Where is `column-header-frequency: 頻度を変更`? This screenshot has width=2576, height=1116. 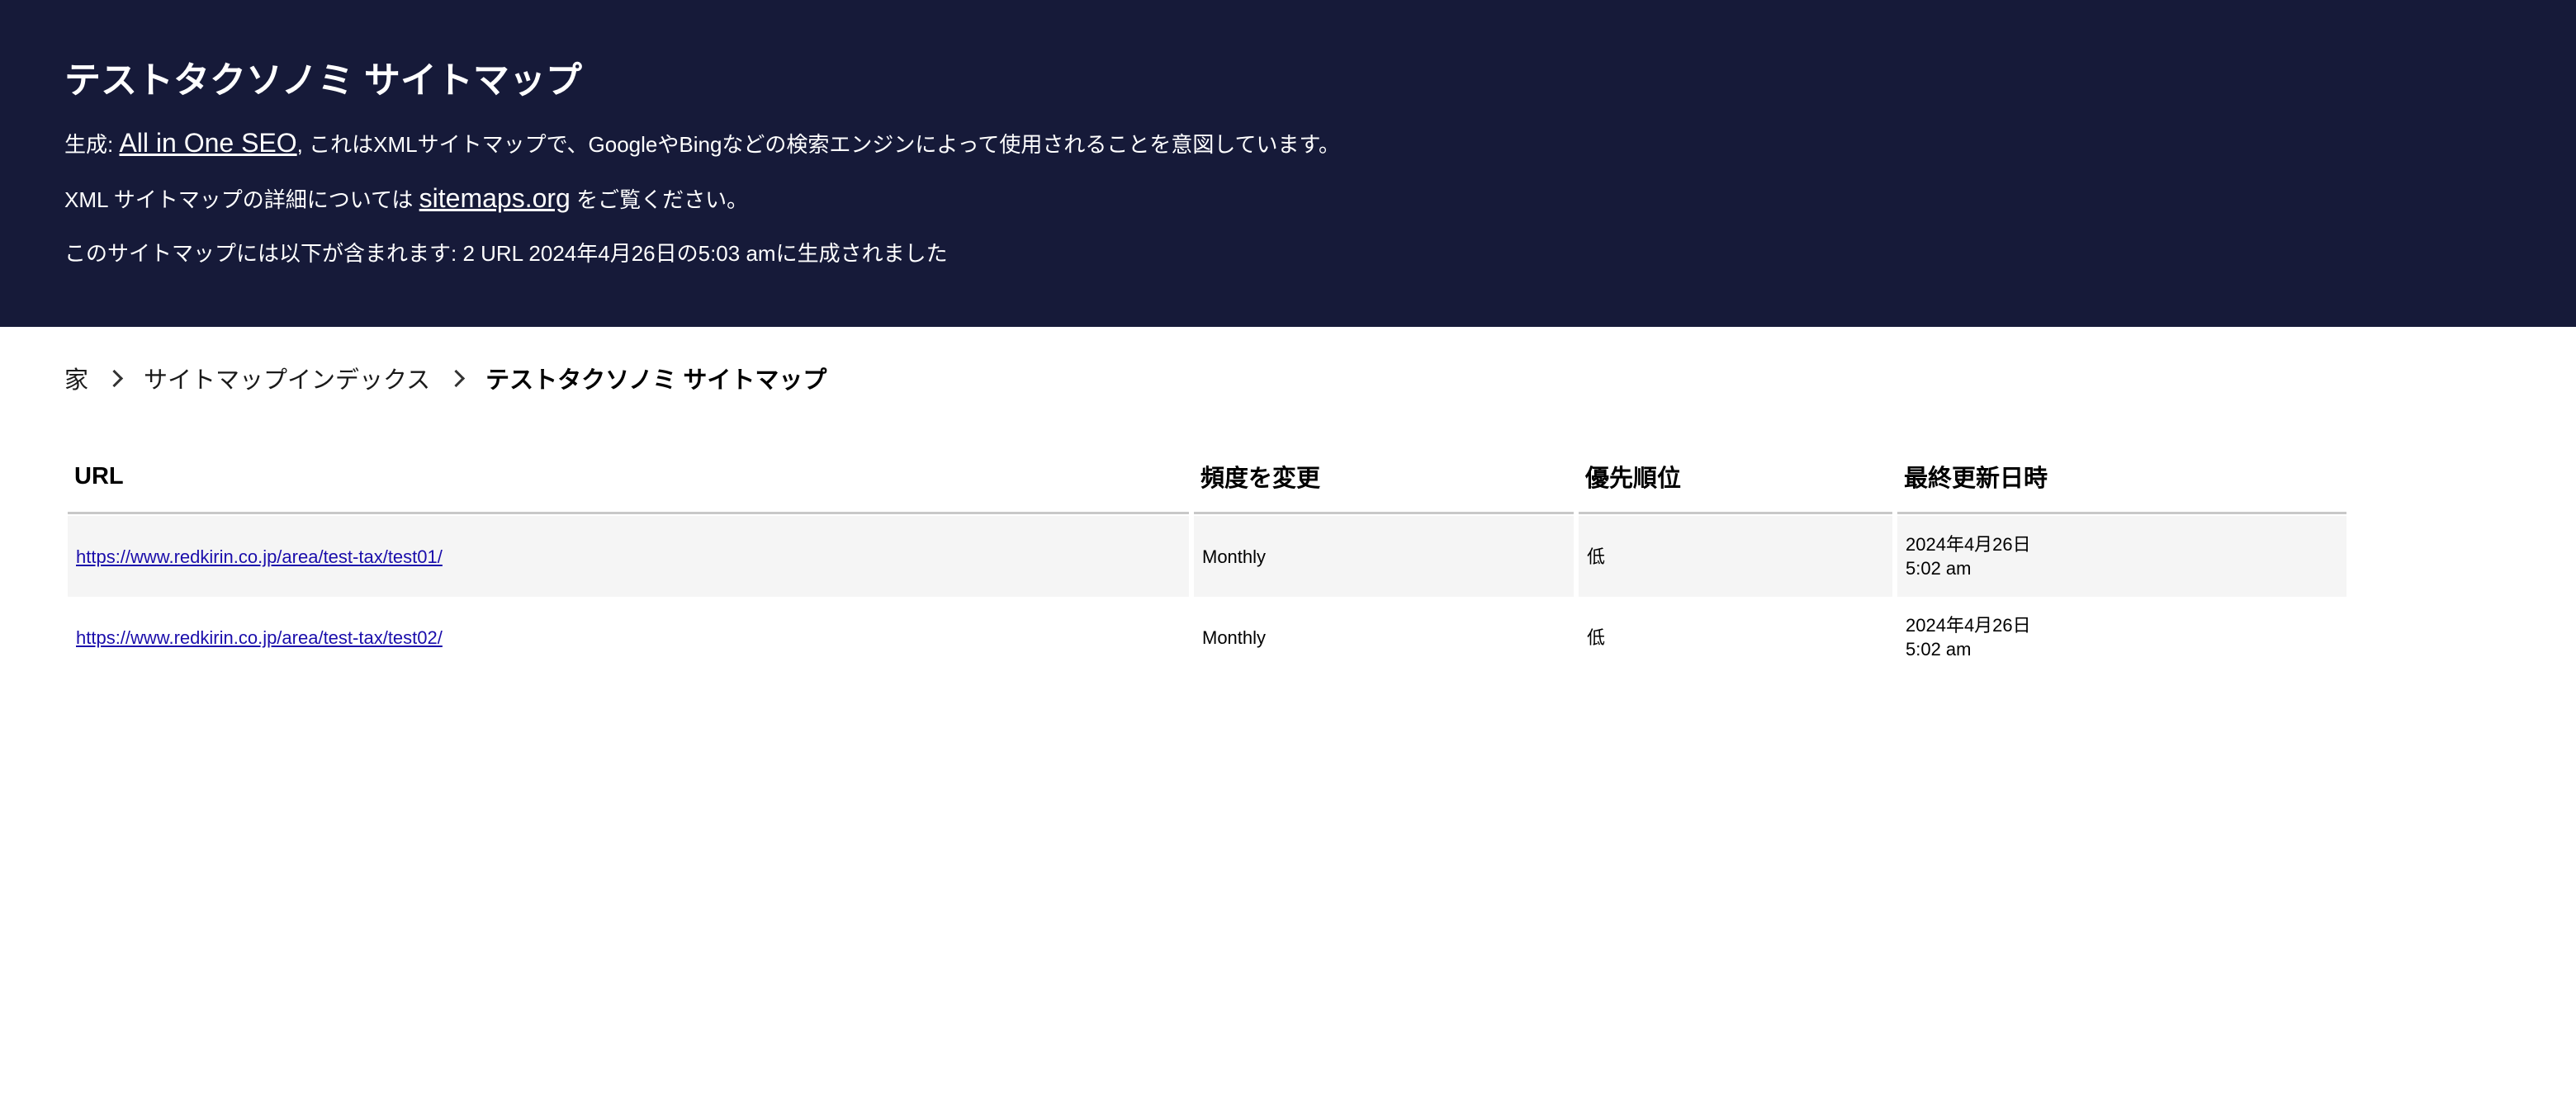 column-header-frequency: 頻度を変更 is located at coordinates (1384, 478).